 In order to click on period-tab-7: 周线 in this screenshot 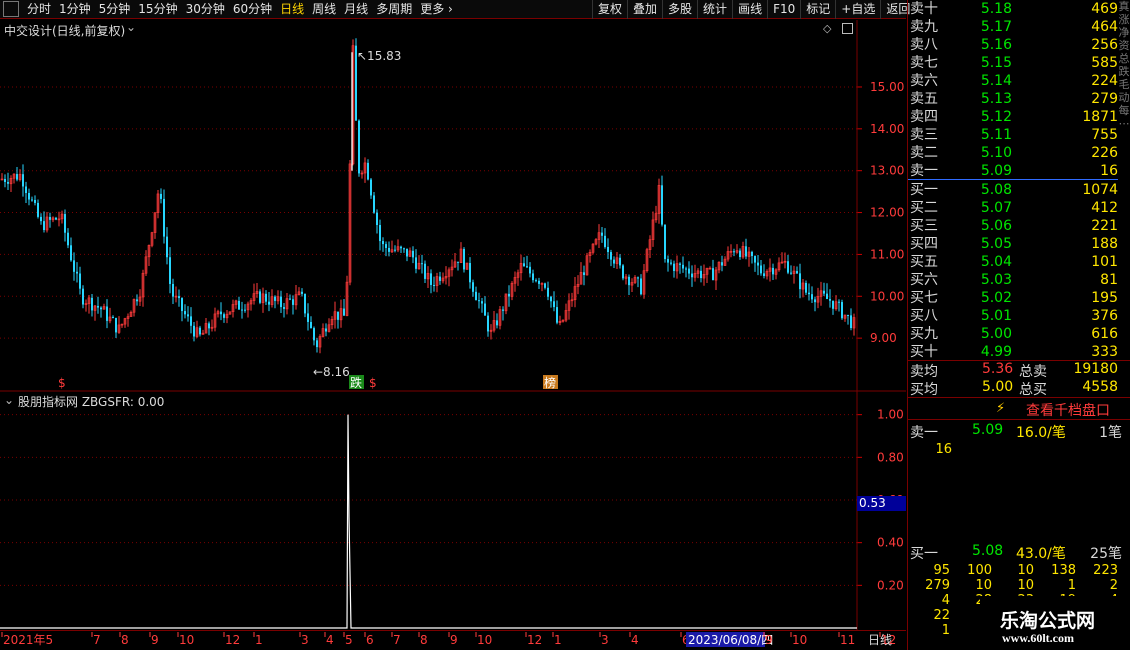, I will do `click(324, 9)`.